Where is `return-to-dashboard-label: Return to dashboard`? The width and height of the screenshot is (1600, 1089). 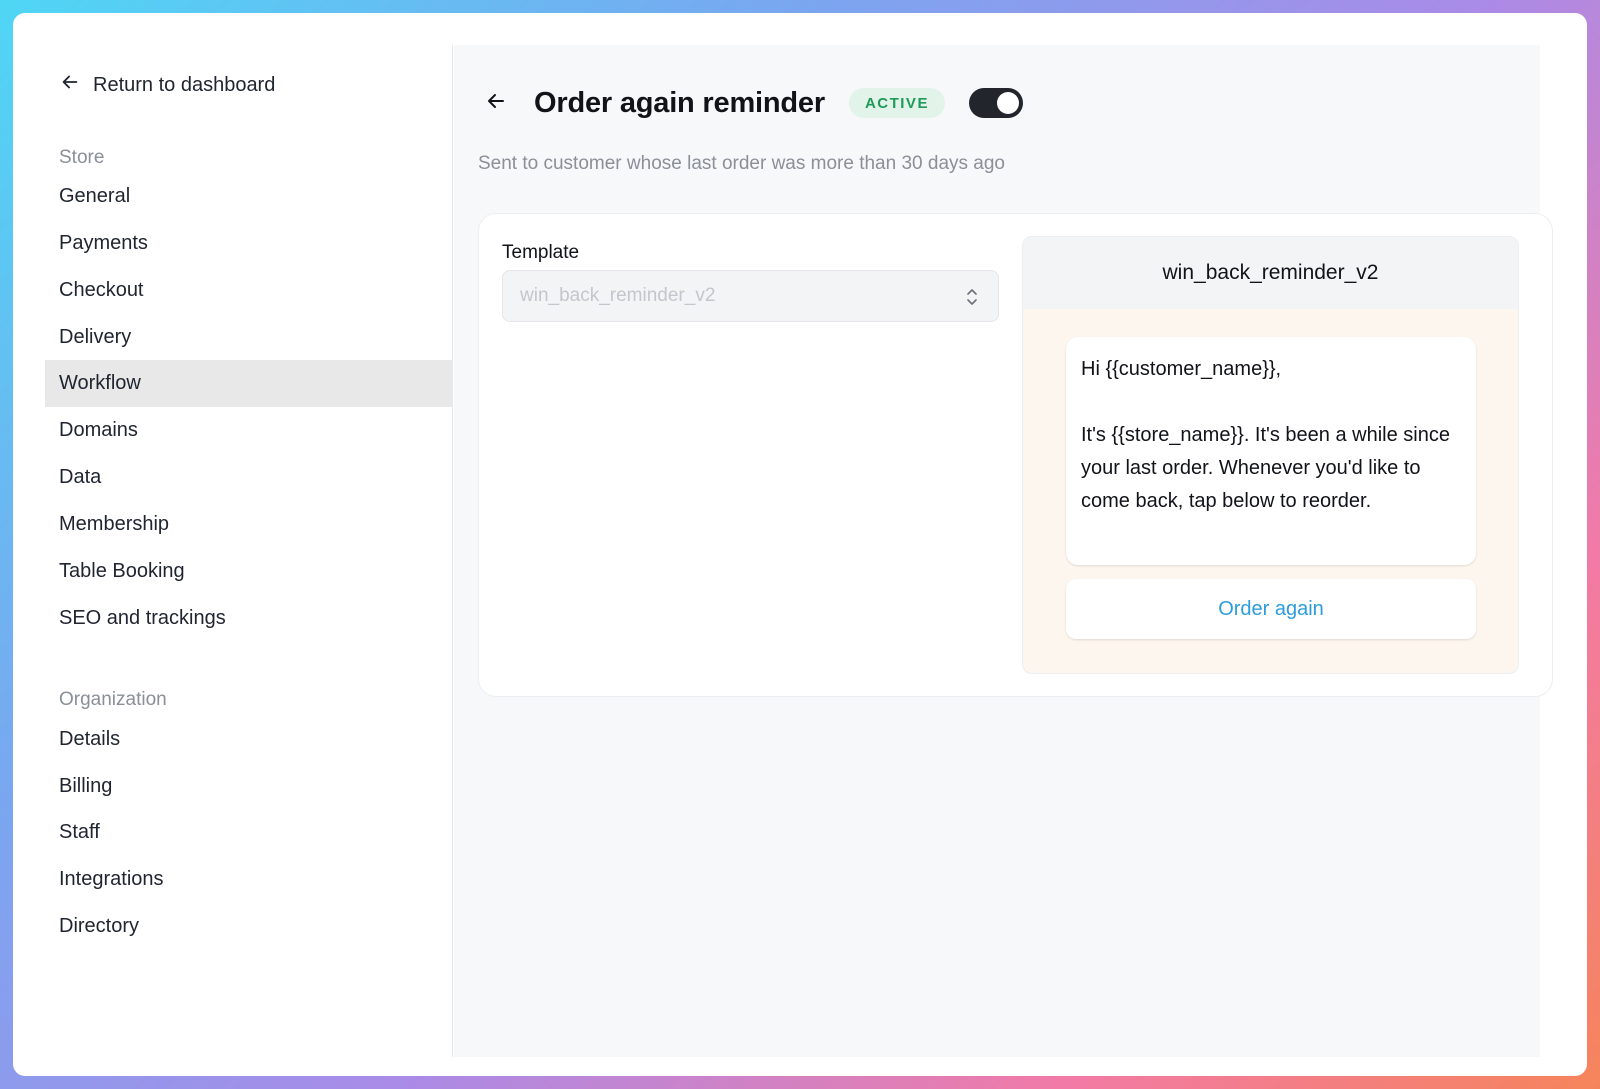 return-to-dashboard-label: Return to dashboard is located at coordinates (184, 84).